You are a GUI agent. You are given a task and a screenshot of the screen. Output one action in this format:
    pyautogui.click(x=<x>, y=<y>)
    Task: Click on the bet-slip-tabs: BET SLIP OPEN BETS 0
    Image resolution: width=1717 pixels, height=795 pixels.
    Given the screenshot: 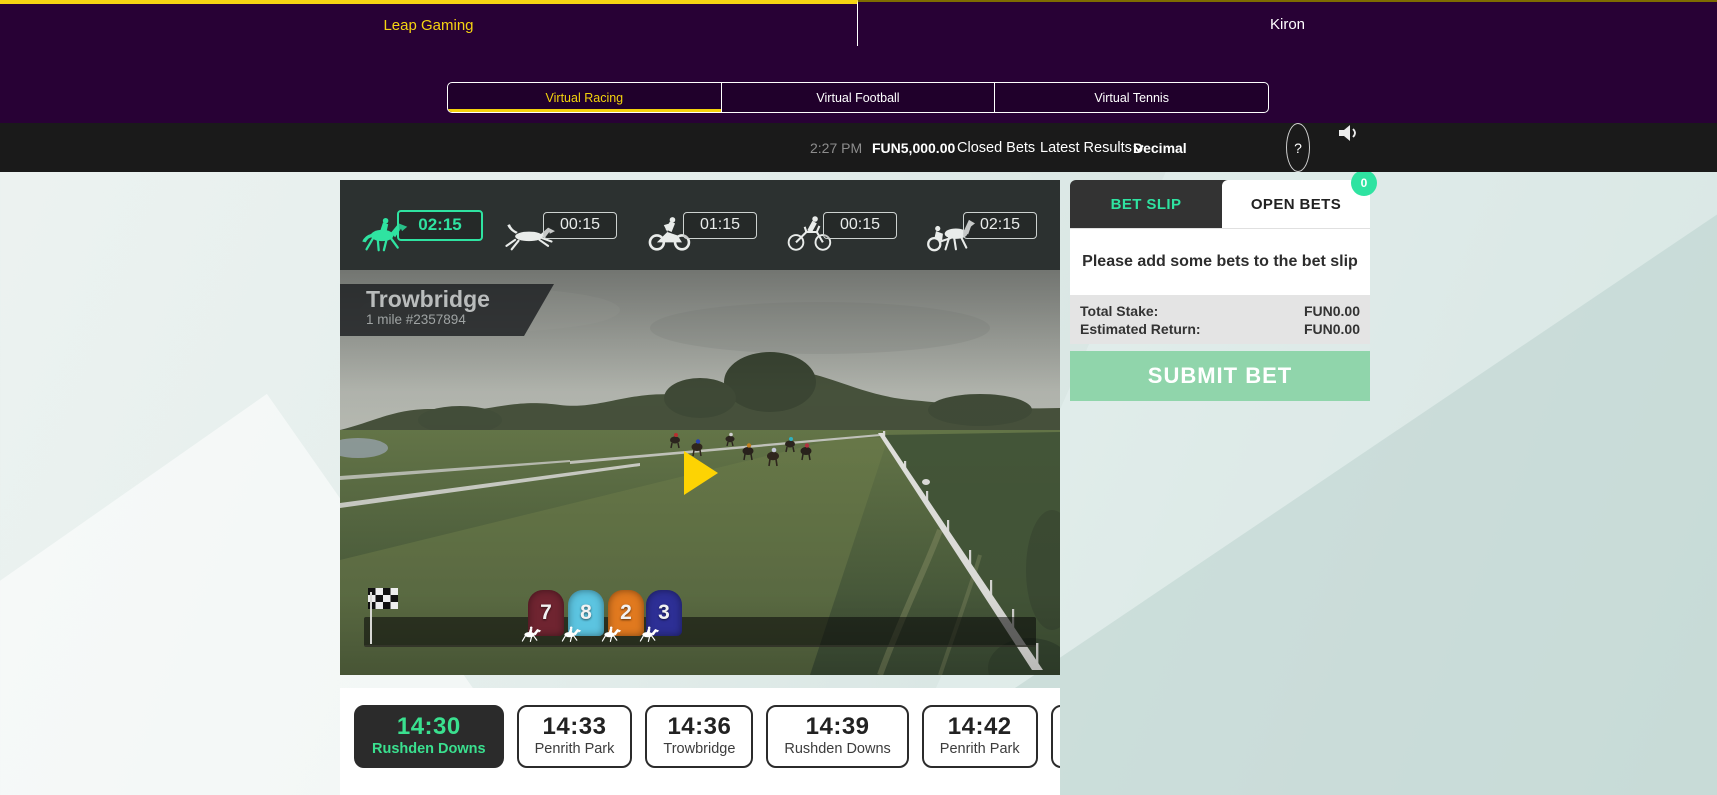 What is the action you would take?
    pyautogui.click(x=1223, y=199)
    